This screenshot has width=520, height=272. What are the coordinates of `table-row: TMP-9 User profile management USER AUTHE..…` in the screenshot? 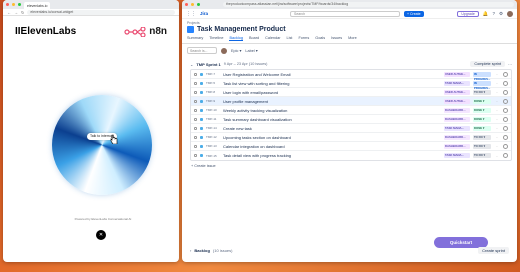 It's located at (351, 101).